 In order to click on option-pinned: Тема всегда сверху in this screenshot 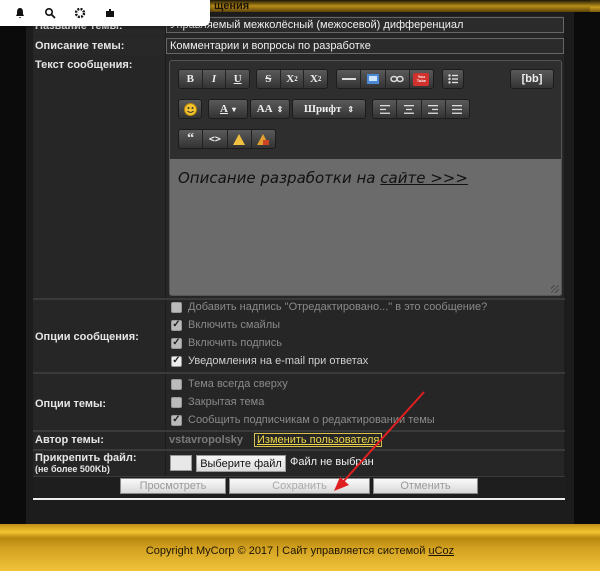, I will do `click(229, 384)`.